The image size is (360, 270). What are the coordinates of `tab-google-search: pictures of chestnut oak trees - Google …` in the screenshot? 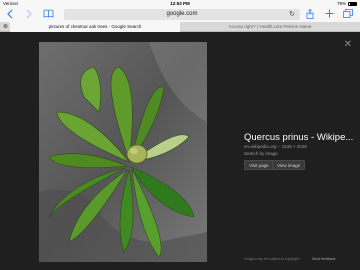 It's located at (95, 27).